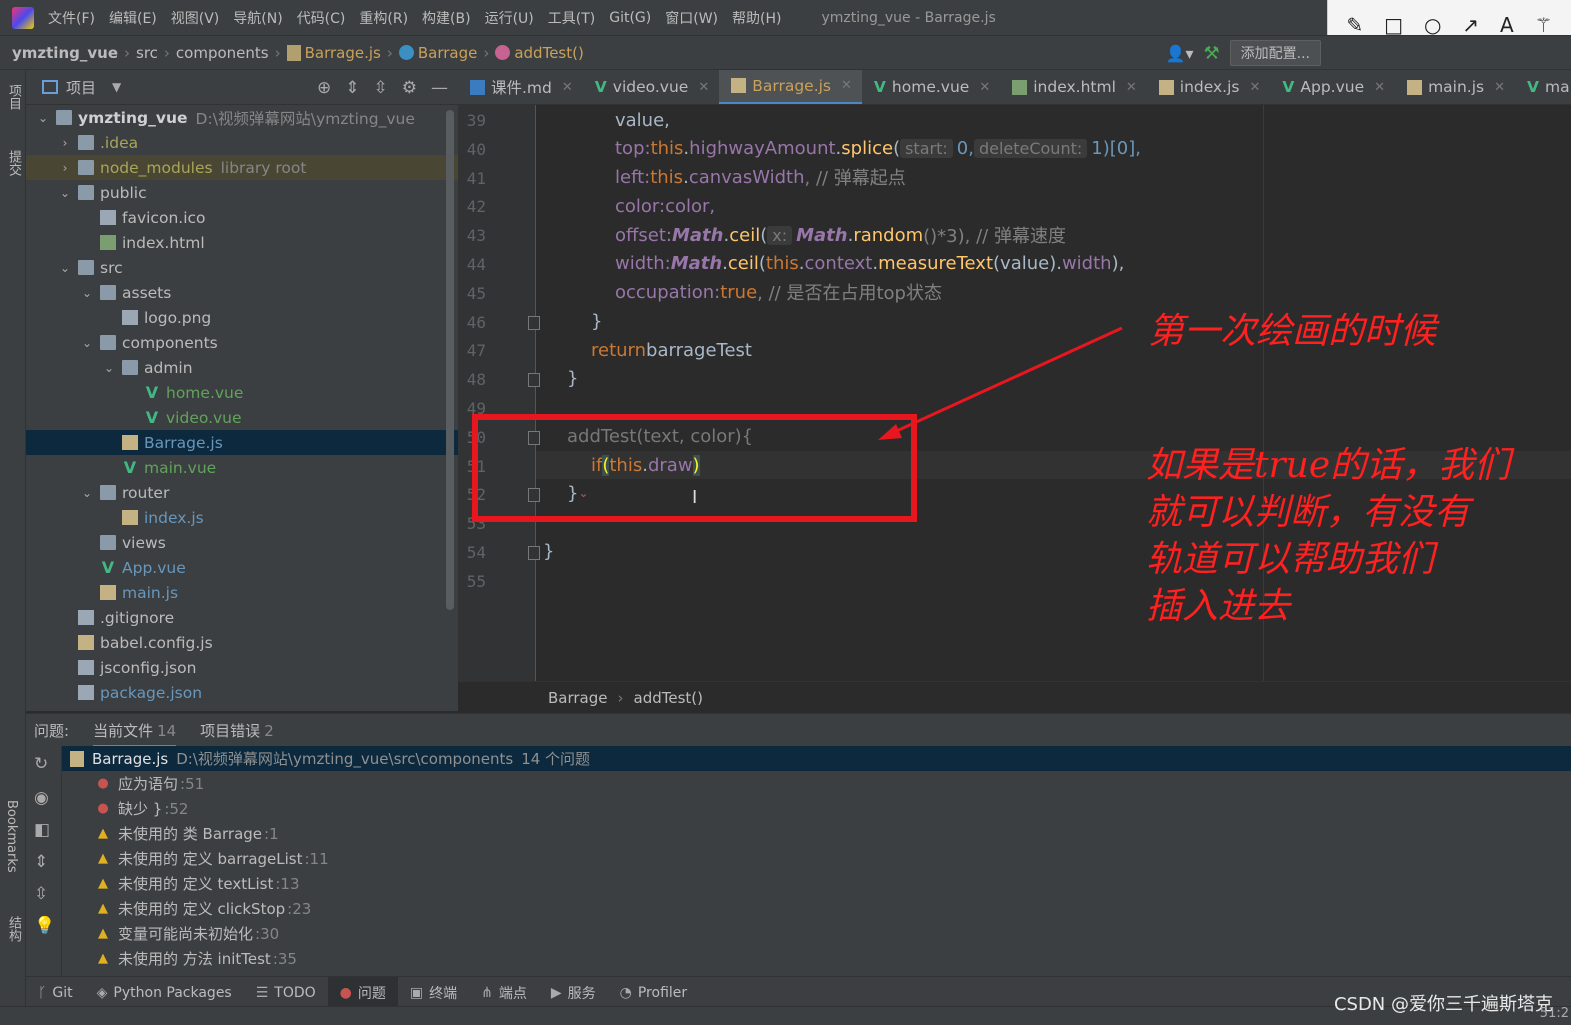 Image resolution: width=1571 pixels, height=1025 pixels. I want to click on tree-item: index.html, so click(242, 242).